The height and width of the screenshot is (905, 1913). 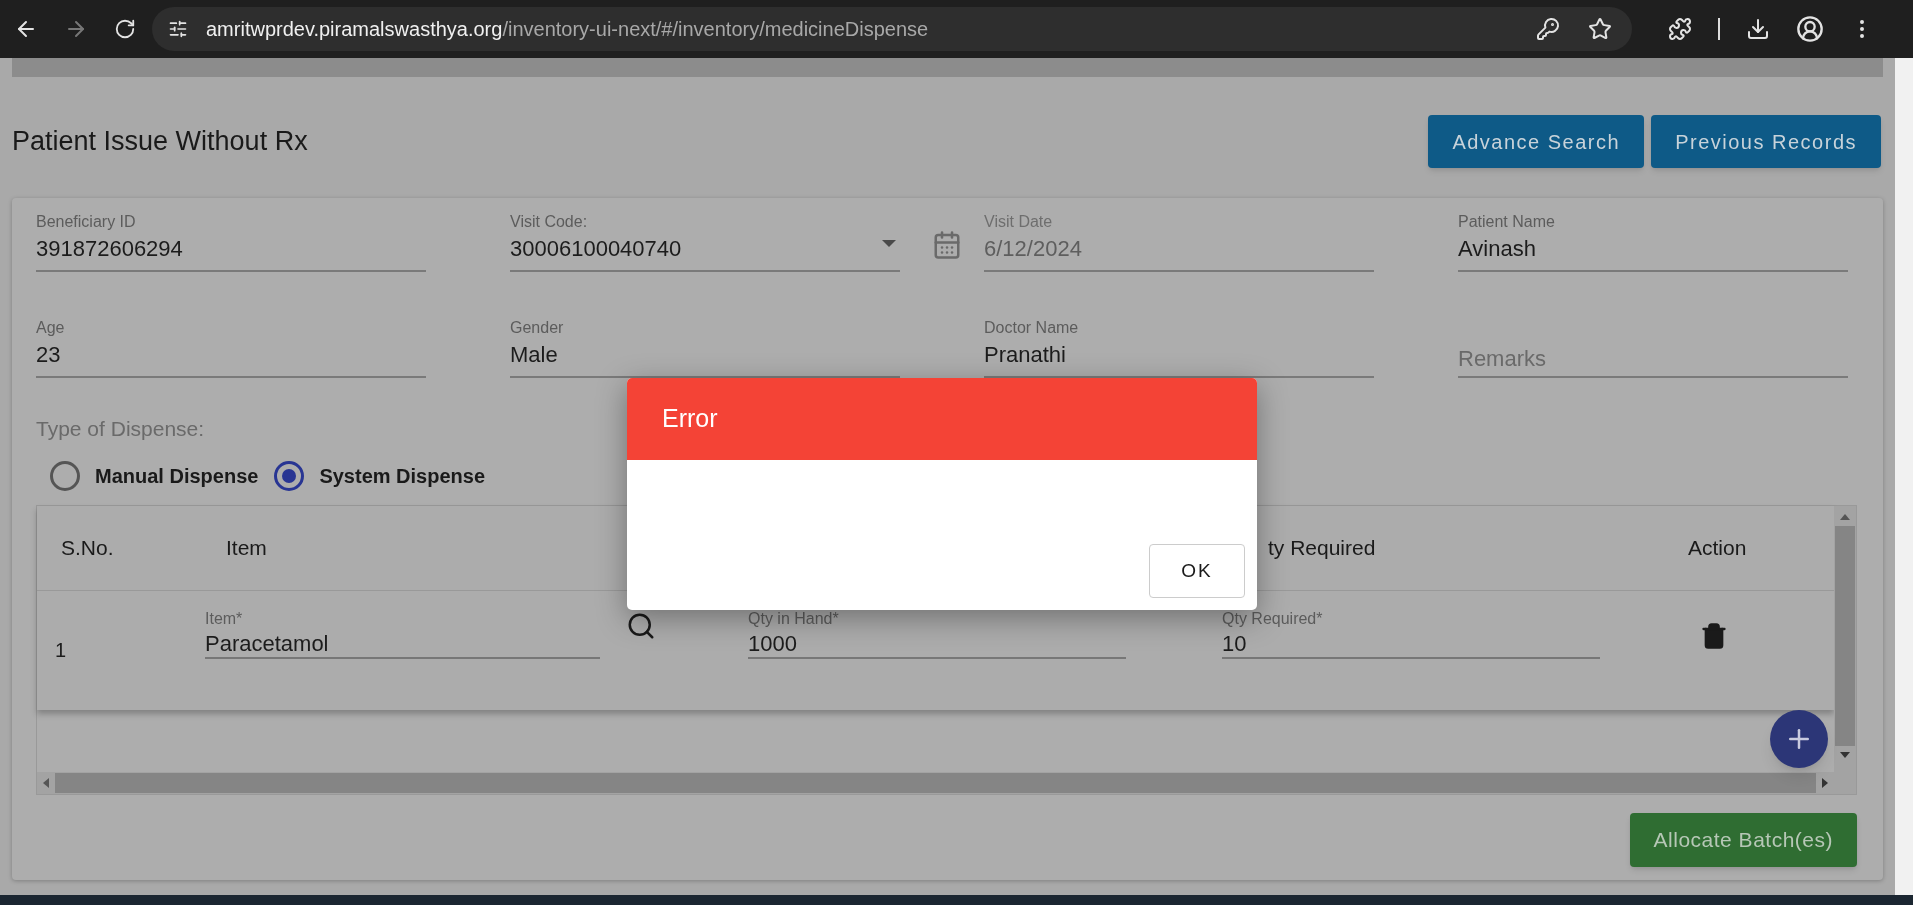 What do you see at coordinates (246, 547) in the screenshot?
I see `column-header: Item` at bounding box center [246, 547].